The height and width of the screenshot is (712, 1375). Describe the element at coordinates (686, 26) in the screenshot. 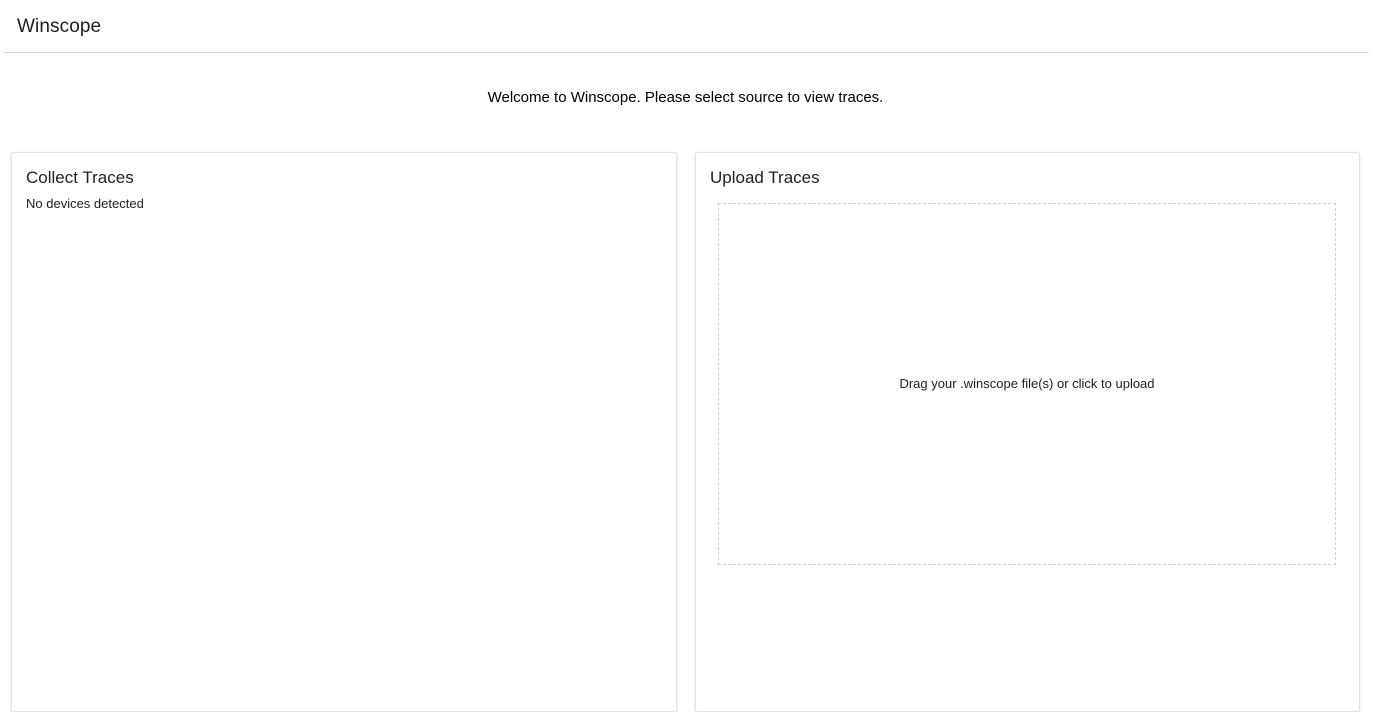

I see `top-toolbar: Winscope` at that location.